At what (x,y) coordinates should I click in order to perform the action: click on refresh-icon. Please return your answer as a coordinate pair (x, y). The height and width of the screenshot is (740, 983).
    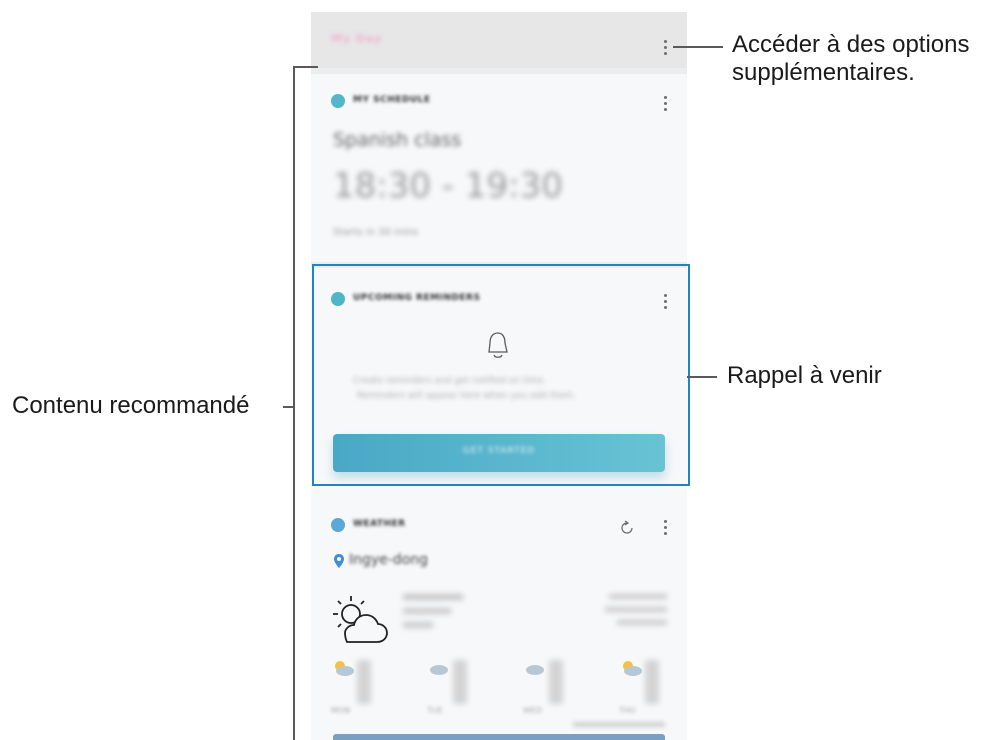
    Looking at the image, I should click on (627, 528).